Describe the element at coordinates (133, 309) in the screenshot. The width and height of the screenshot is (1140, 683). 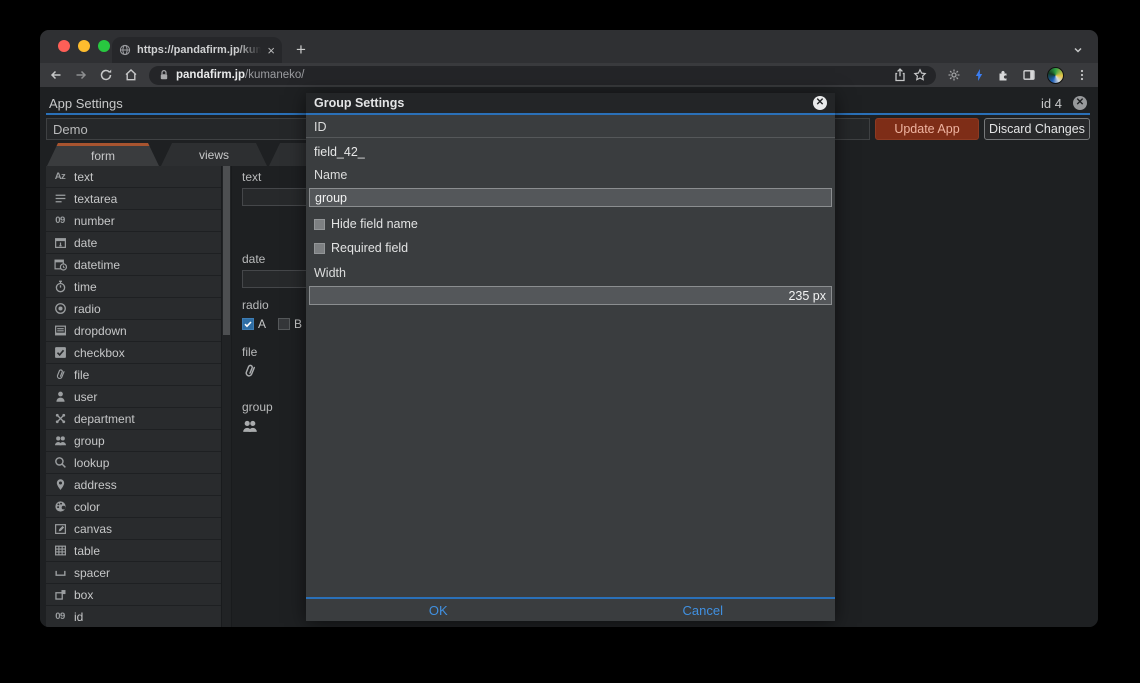
I see `sidebar-item-radio: radio` at that location.